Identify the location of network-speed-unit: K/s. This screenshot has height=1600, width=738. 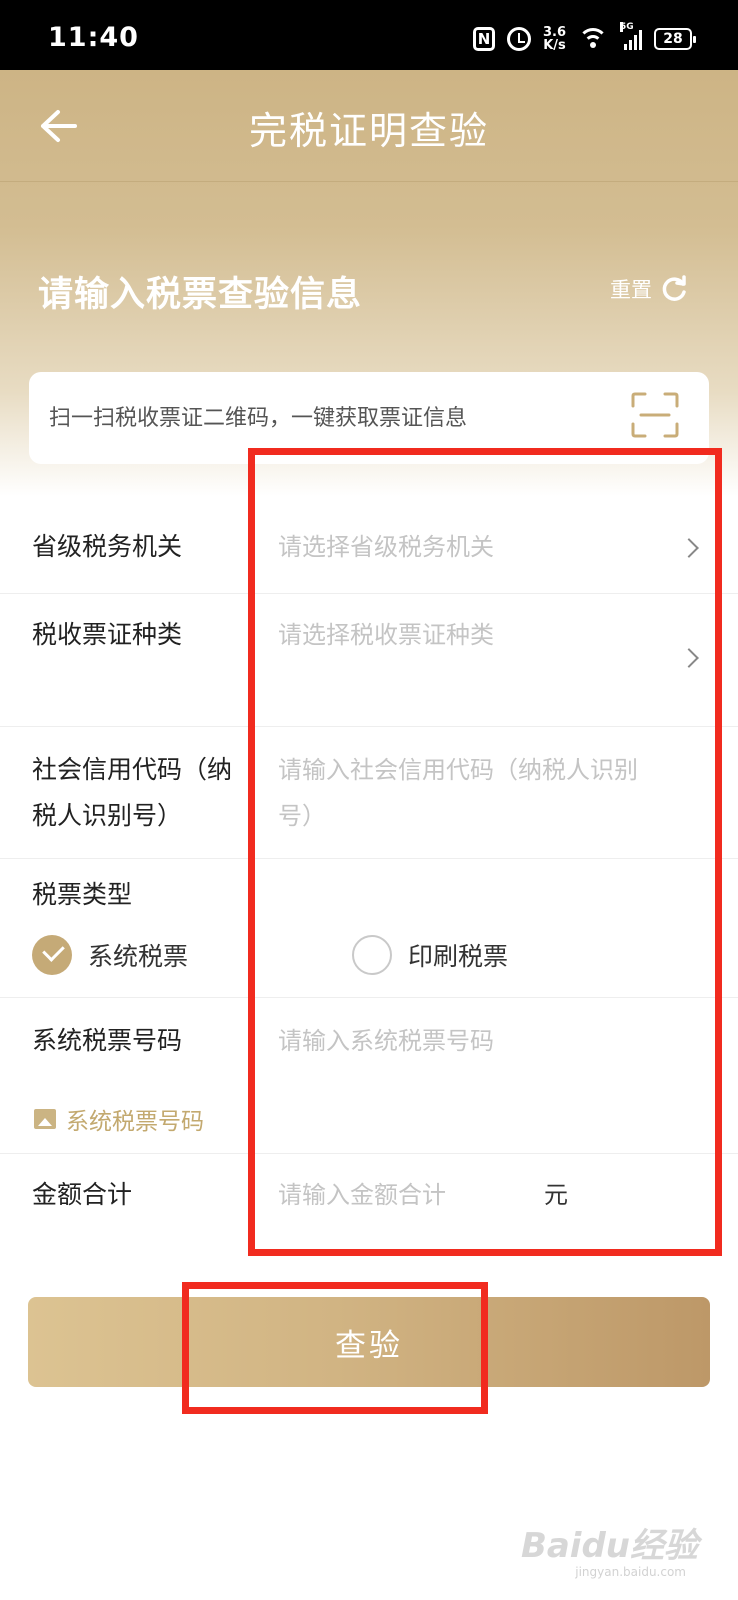
(554, 45).